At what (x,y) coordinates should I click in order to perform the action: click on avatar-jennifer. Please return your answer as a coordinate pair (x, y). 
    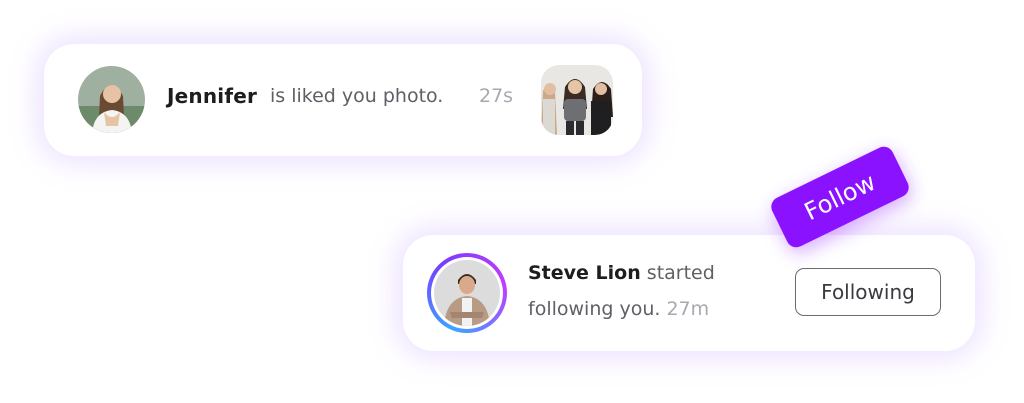
    Looking at the image, I should click on (111, 99).